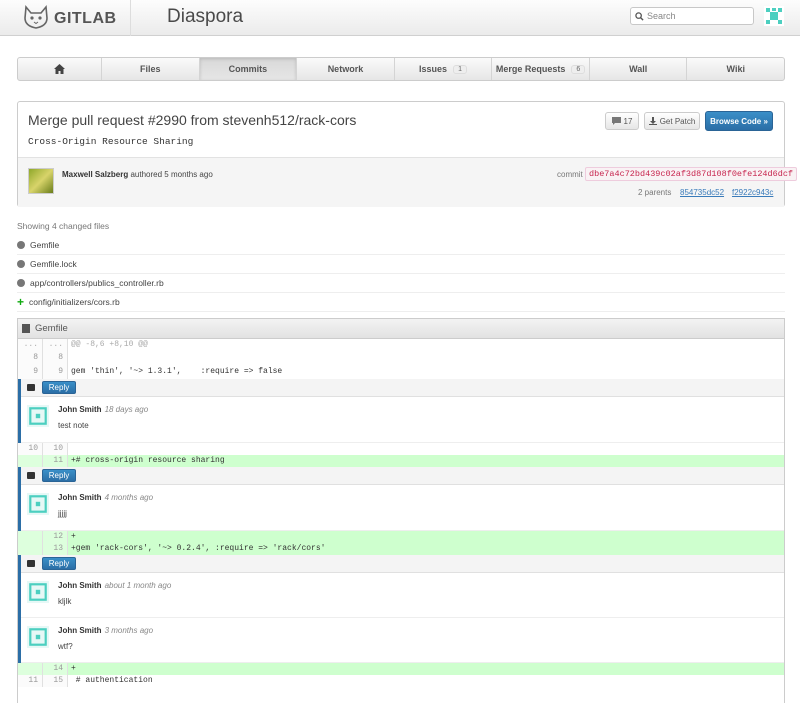  I want to click on new-line-number: 8, so click(55, 358).